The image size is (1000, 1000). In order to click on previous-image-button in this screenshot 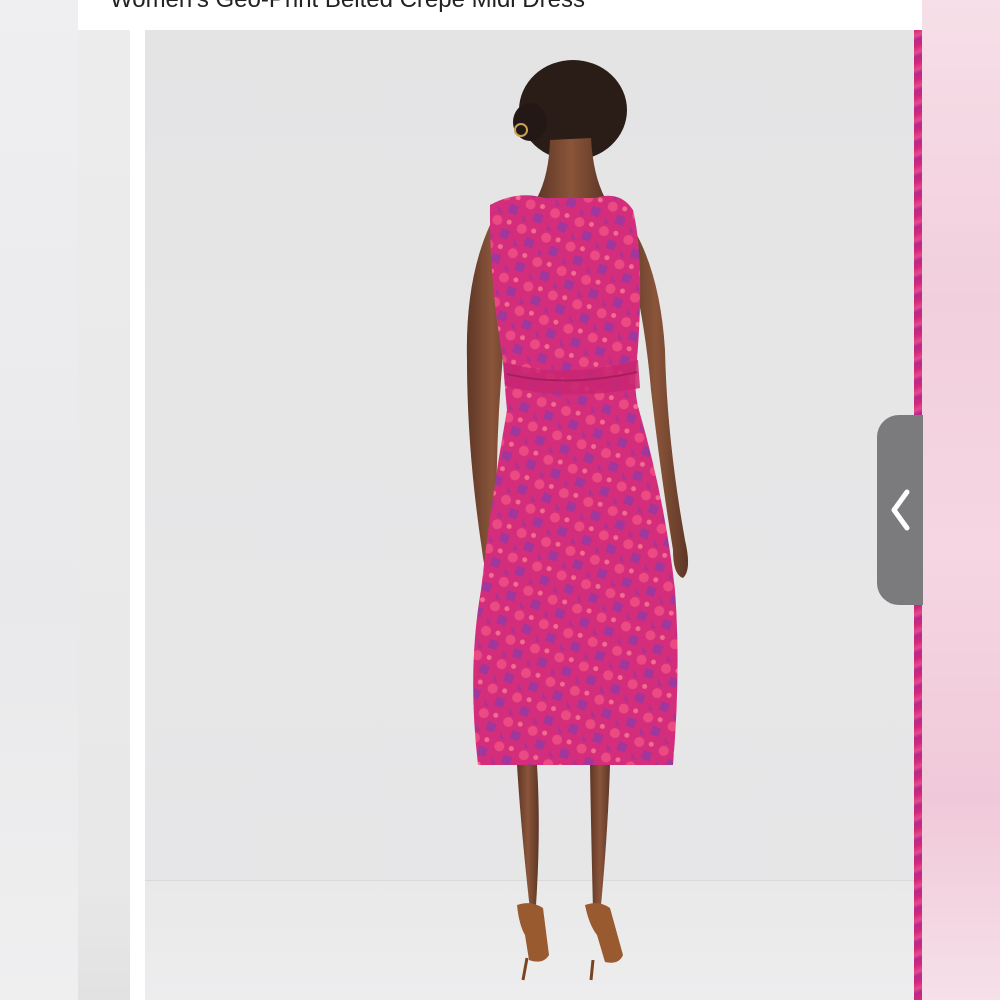, I will do `click(900, 510)`.